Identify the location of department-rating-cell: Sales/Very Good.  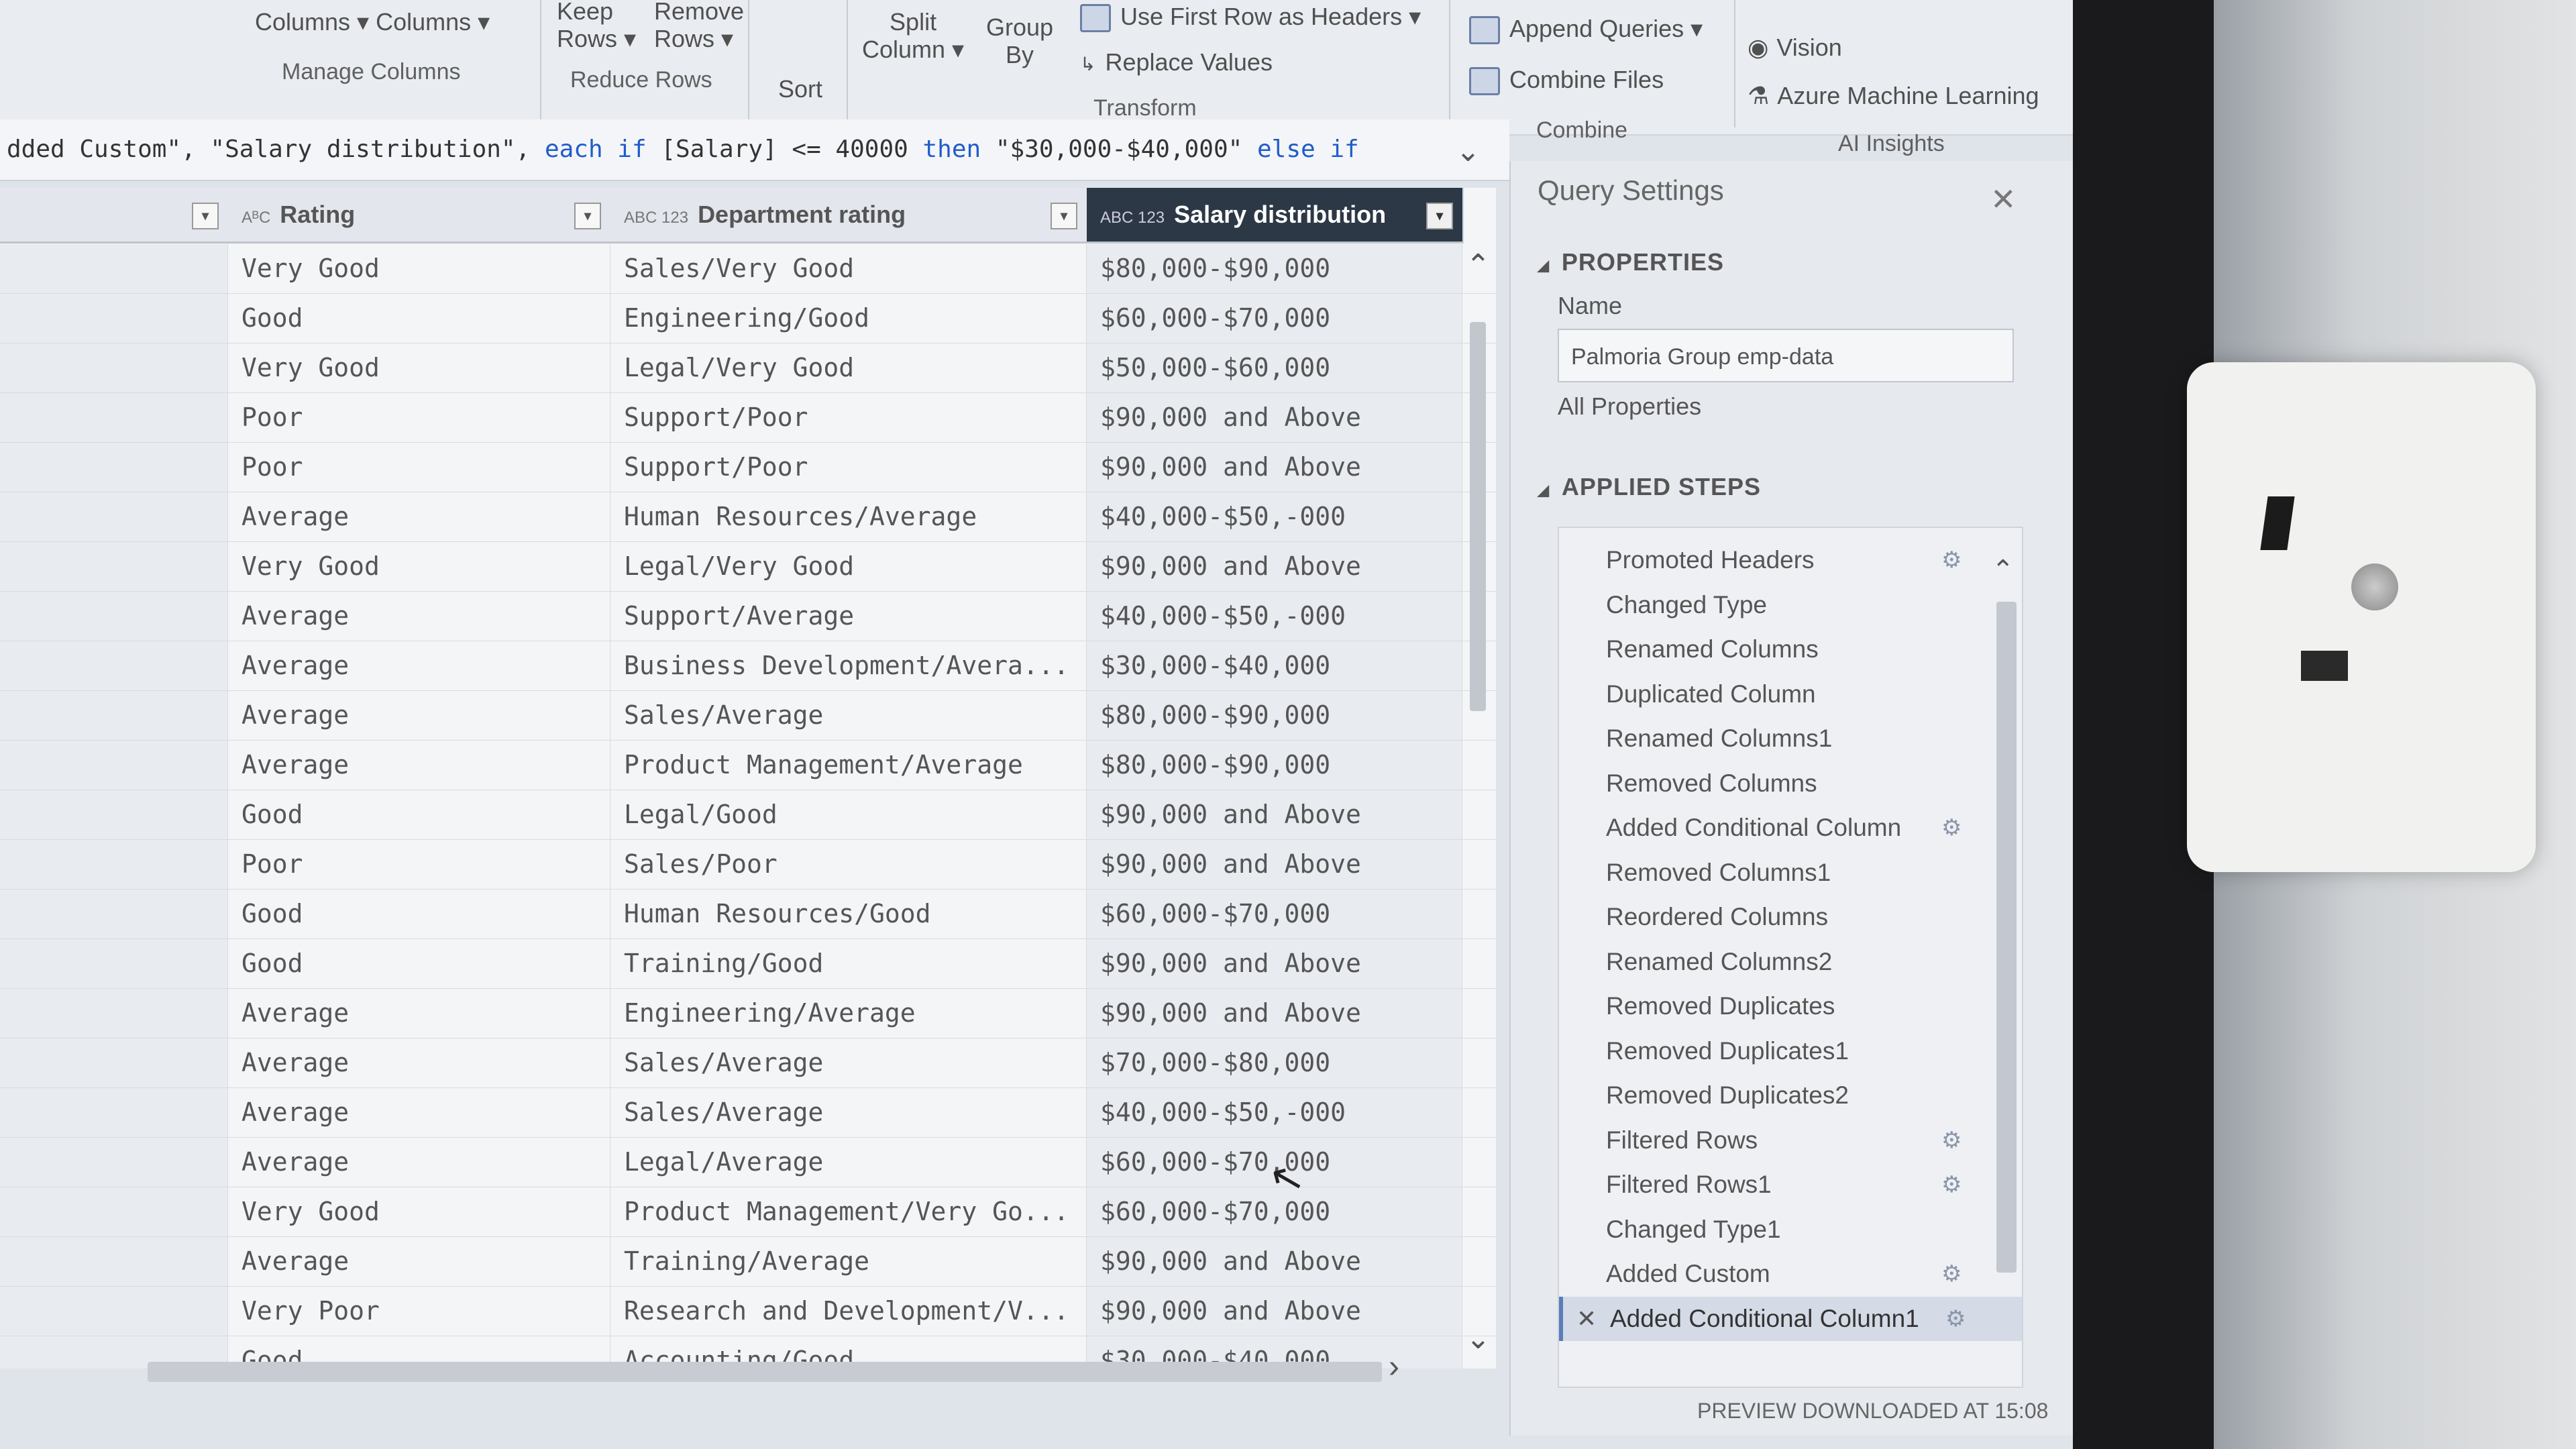
(848, 268).